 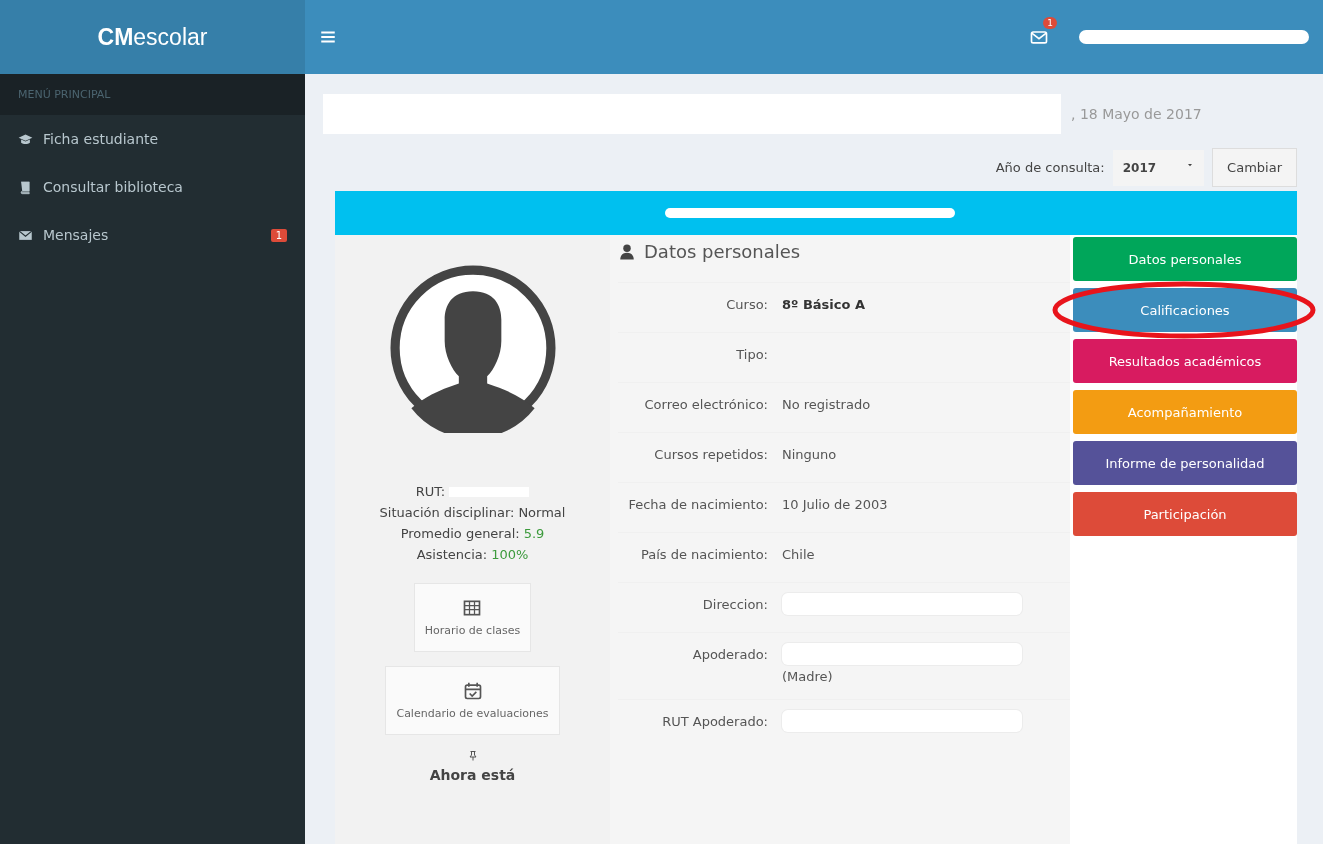 I want to click on sidebar-item: Ficha estudiante, so click(x=152, y=139).